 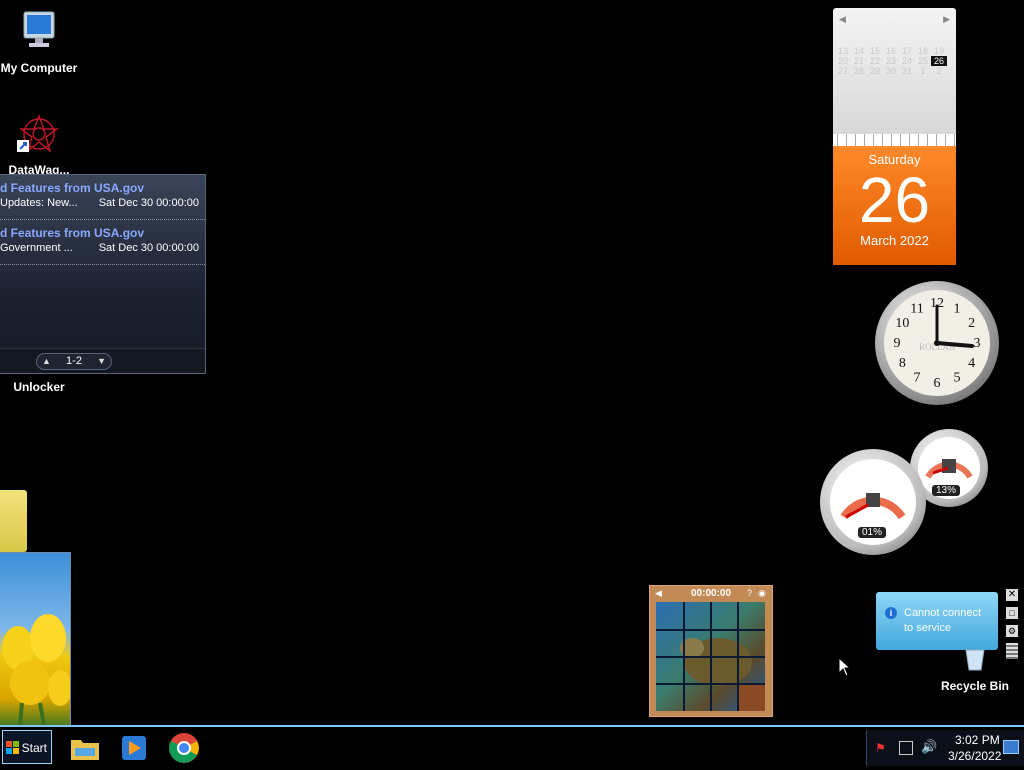 What do you see at coordinates (971, 323) in the screenshot?
I see `clock-numeral: 2` at bounding box center [971, 323].